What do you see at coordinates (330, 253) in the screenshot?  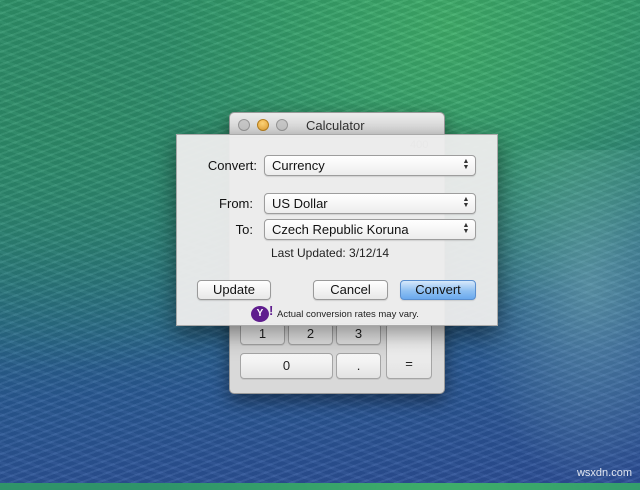 I see `last-updated-text: Last Updated: 3/12/14` at bounding box center [330, 253].